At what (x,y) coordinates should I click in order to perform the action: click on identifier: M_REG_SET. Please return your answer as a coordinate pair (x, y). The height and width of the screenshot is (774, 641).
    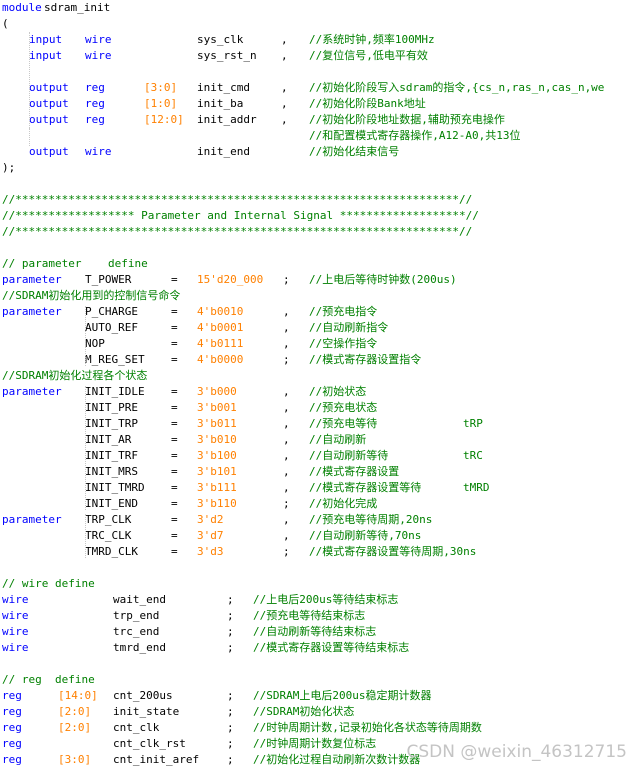
    Looking at the image, I should click on (115, 359).